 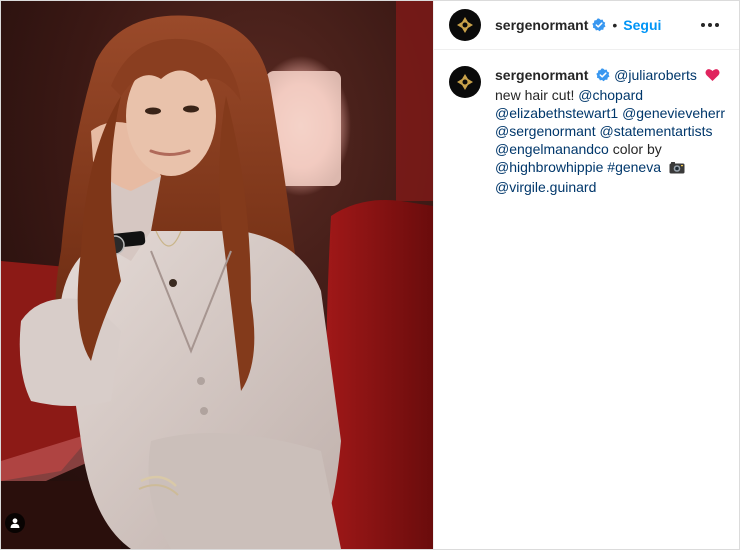 What do you see at coordinates (541, 25) in the screenshot?
I see `author-username: sergenormant` at bounding box center [541, 25].